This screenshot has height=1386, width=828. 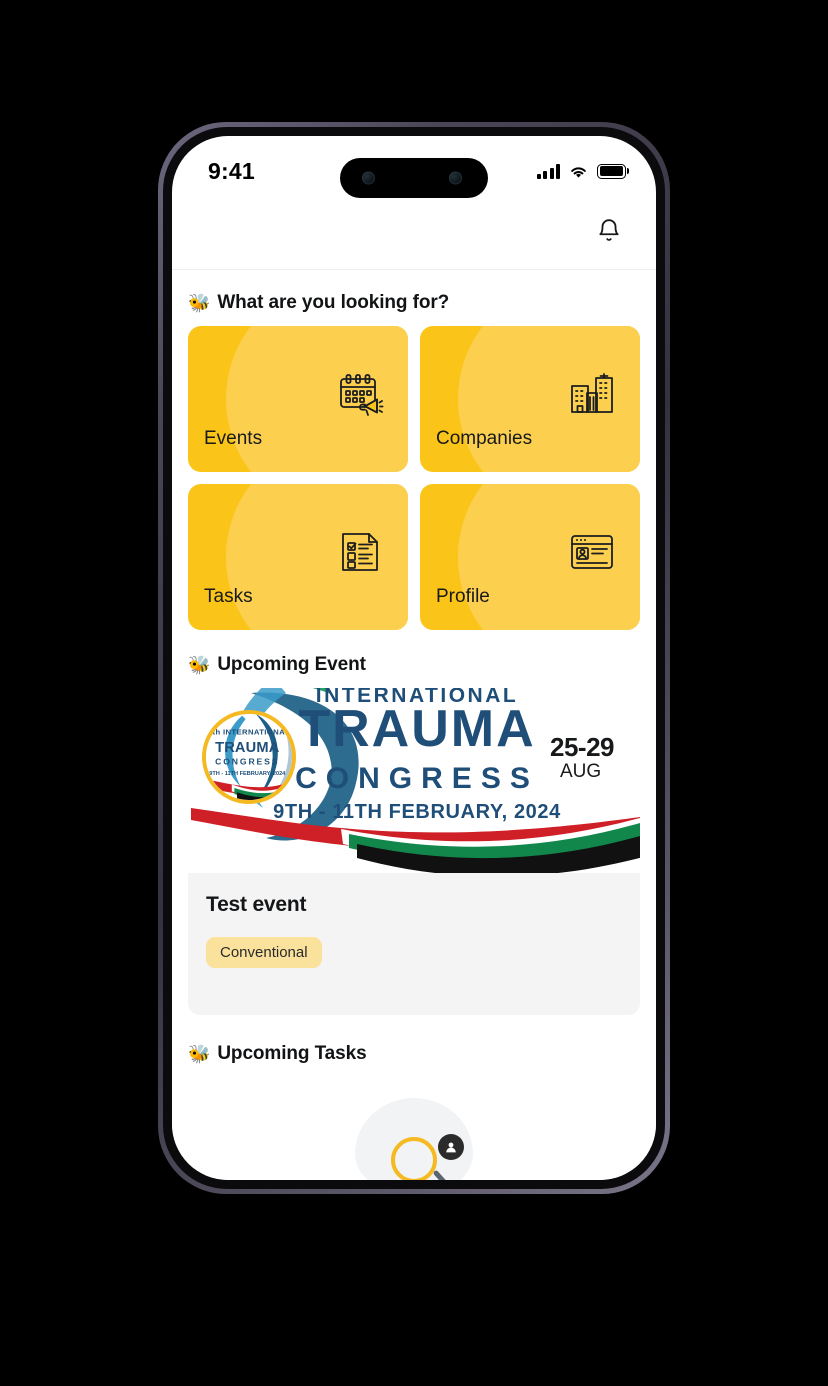 What do you see at coordinates (611, 171) in the screenshot?
I see `battery-full-icon` at bounding box center [611, 171].